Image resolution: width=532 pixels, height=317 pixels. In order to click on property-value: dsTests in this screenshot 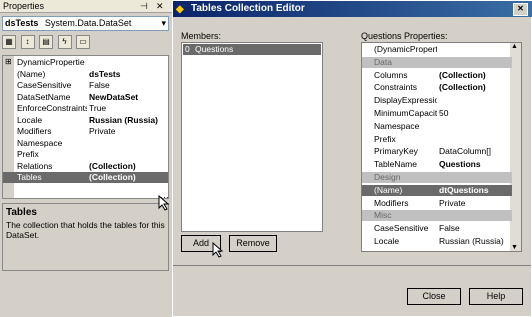, I will do `click(105, 73)`.